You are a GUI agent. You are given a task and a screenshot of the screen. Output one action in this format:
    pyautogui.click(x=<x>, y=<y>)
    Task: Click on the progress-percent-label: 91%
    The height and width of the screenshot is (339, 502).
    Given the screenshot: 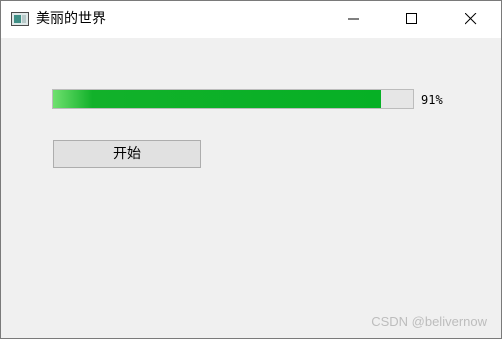 What is the action you would take?
    pyautogui.click(x=432, y=100)
    